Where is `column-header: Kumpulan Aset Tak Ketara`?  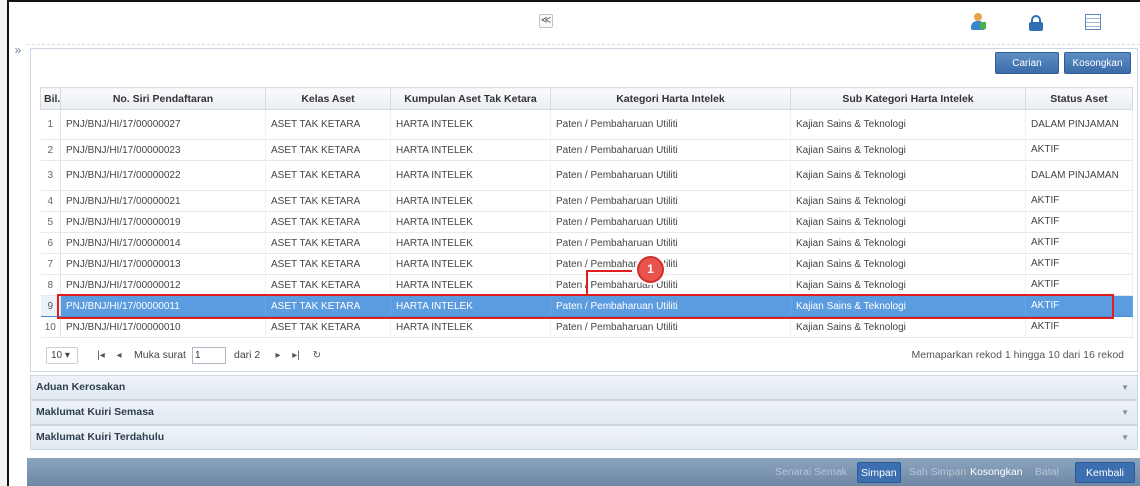
column-header: Kumpulan Aset Tak Ketara is located at coordinates (470, 98).